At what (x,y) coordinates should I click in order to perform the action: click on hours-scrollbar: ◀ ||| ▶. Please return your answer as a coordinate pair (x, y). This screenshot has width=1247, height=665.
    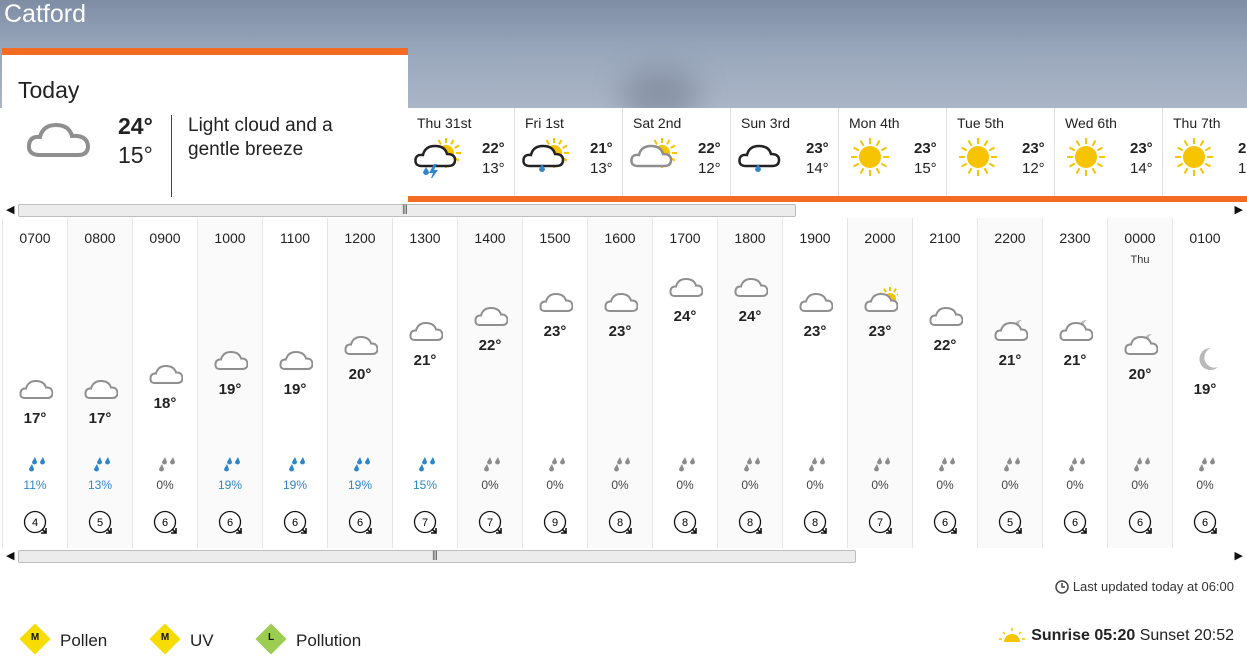
    Looking at the image, I should click on (623, 556).